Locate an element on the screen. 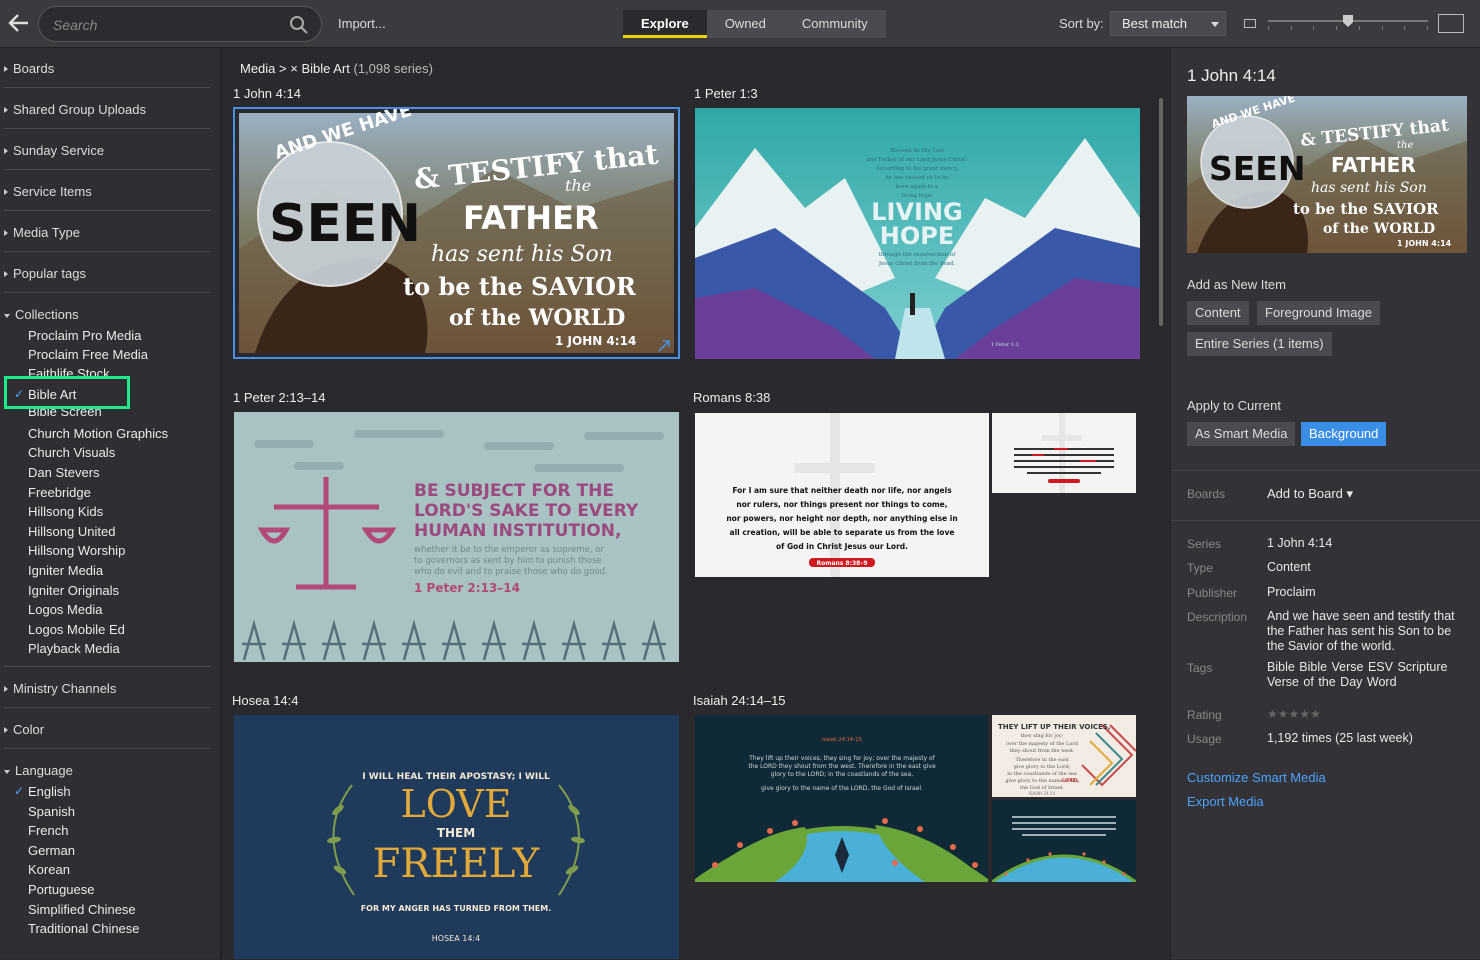 This screenshot has height=960, width=1480. collection-playback-media: Playback Media is located at coordinates (74, 648).